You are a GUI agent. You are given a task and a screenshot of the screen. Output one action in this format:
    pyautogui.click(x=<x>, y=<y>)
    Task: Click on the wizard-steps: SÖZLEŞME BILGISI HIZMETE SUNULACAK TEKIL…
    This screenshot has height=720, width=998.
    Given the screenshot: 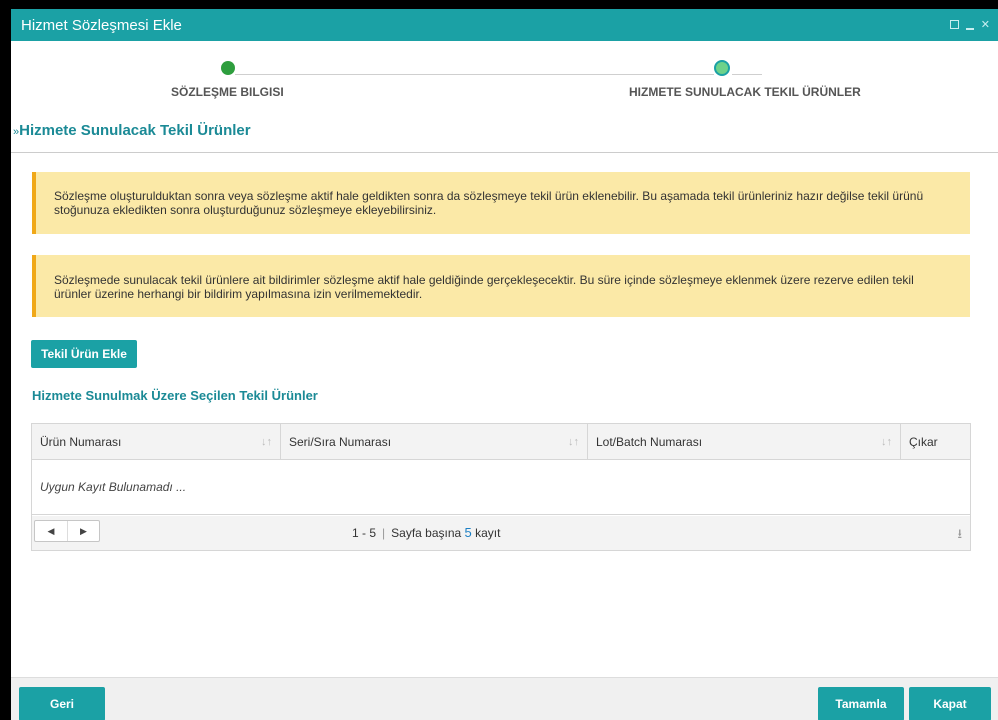 What is the action you would take?
    pyautogui.click(x=504, y=77)
    